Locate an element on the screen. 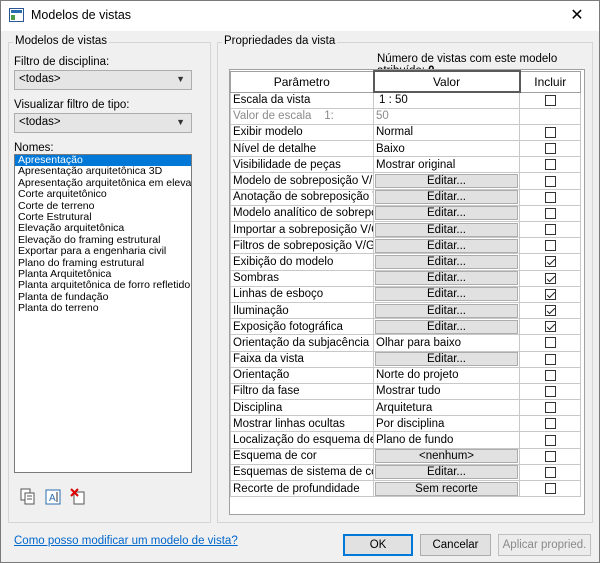 This screenshot has width=600, height=563. property-value: Baixo is located at coordinates (390, 149).